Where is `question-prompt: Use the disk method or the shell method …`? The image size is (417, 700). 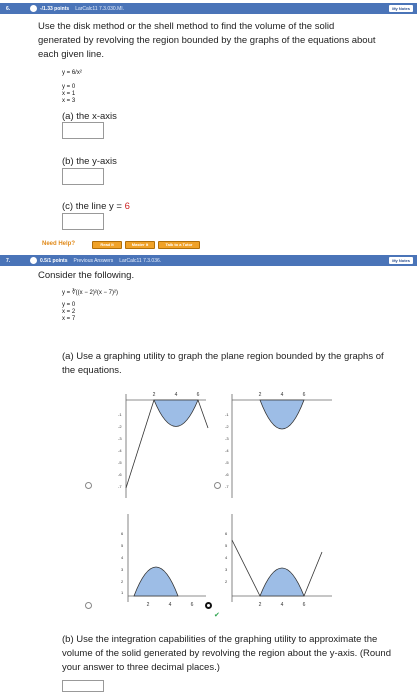
question-prompt: Use the disk method or the shell method … is located at coordinates (207, 40).